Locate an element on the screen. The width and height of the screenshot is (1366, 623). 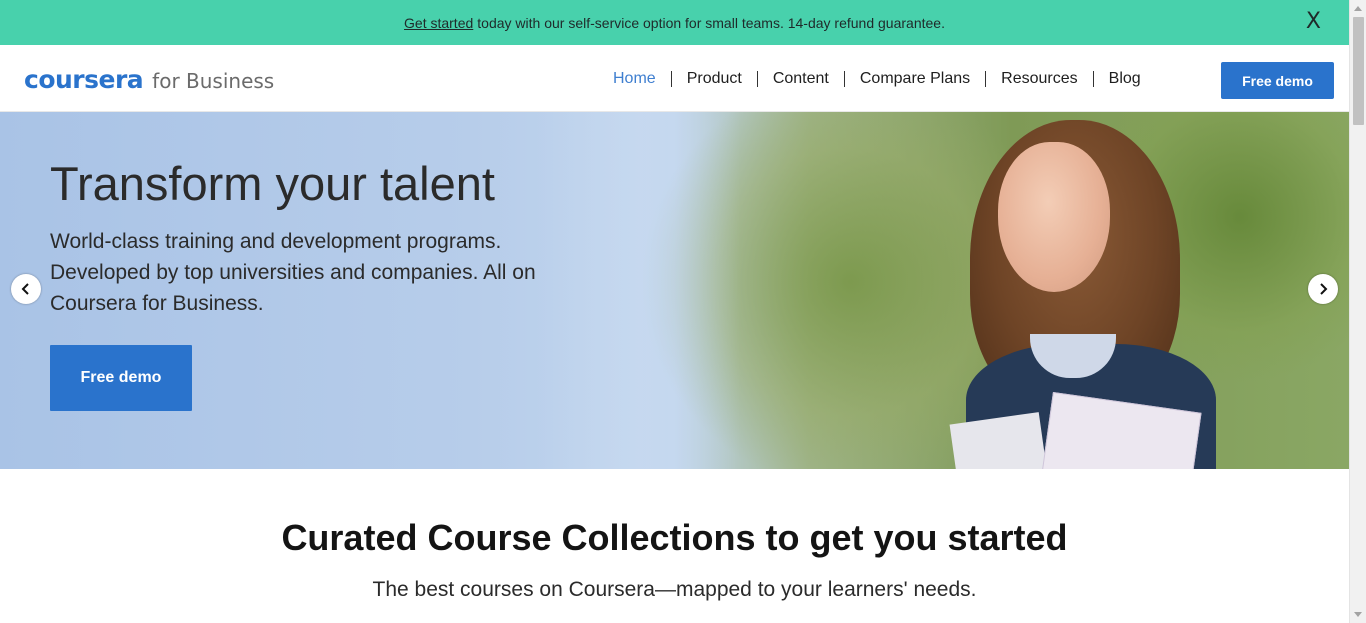
logo-brand: coursera is located at coordinates (84, 79).